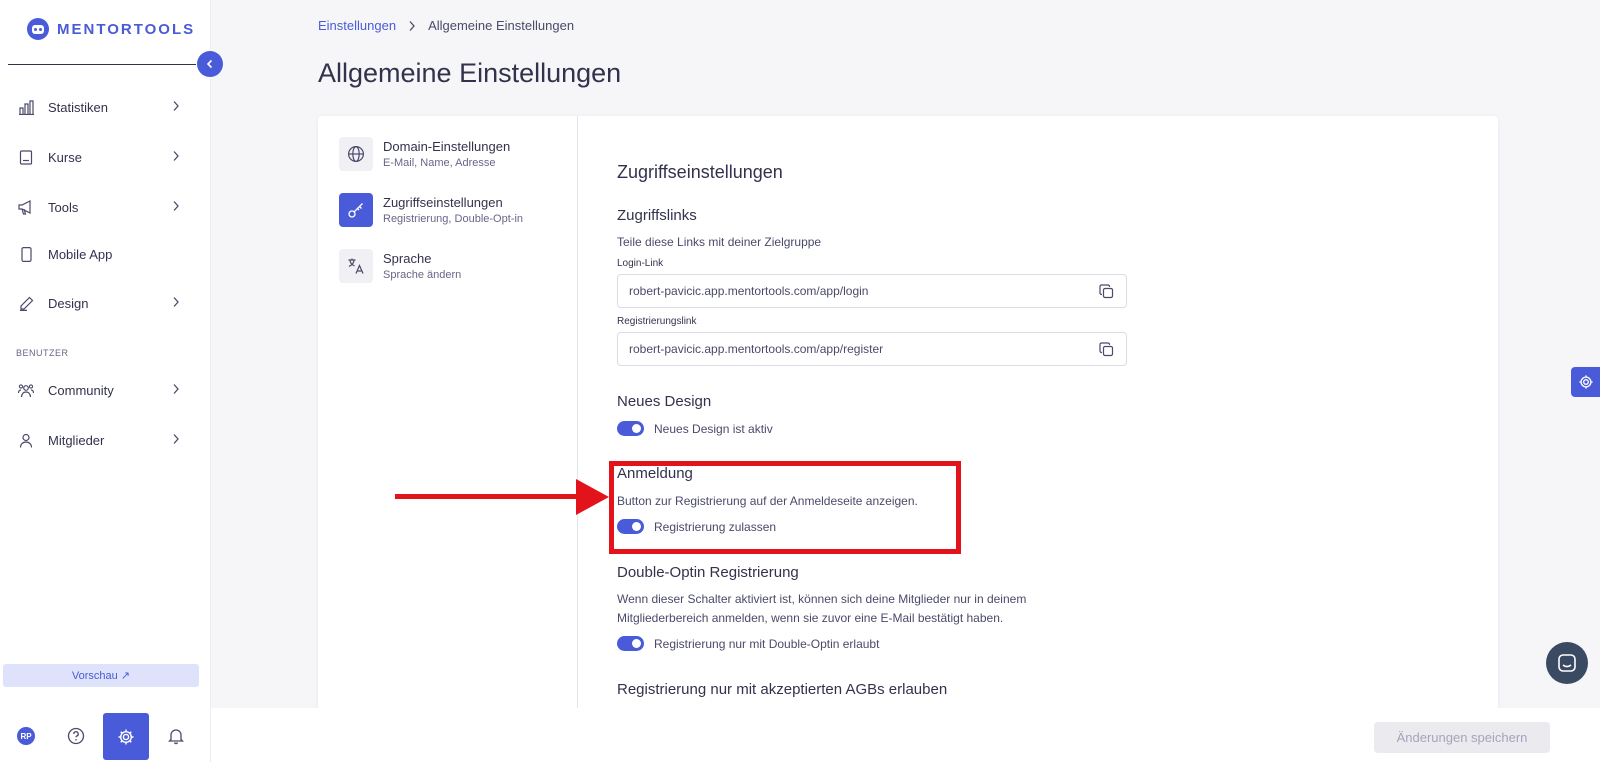  I want to click on breadcrumb: Einstellungen Allgemeine Einstellungen, so click(446, 25).